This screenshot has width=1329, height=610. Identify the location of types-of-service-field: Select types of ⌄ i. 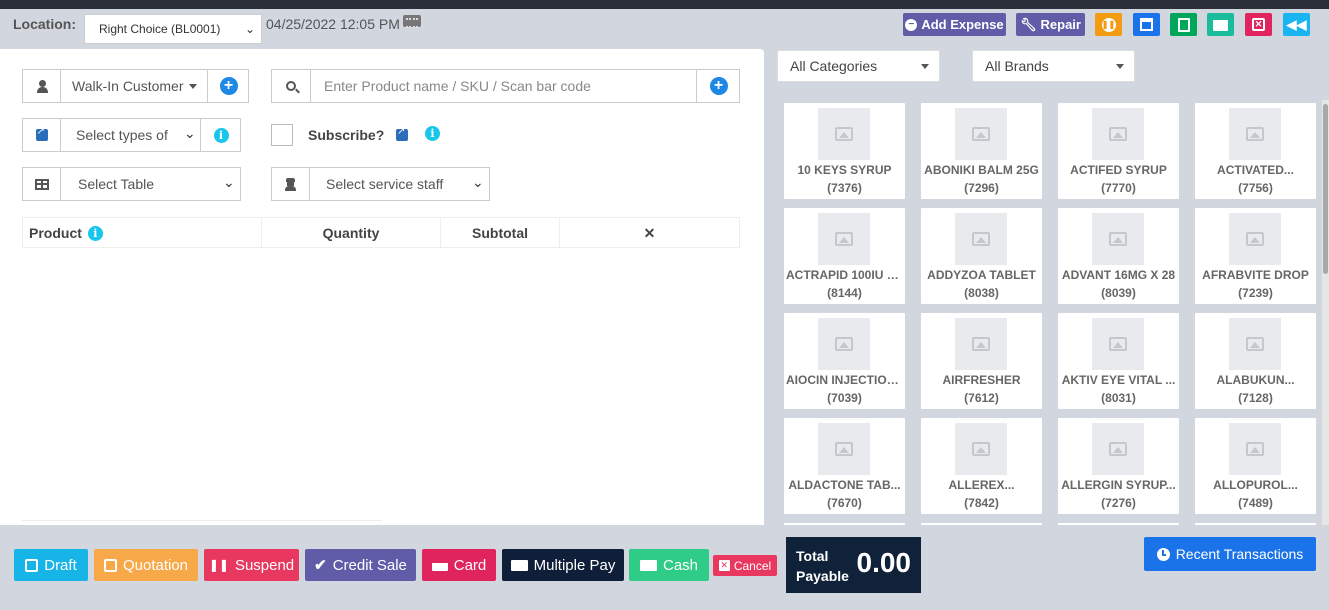
(131, 135).